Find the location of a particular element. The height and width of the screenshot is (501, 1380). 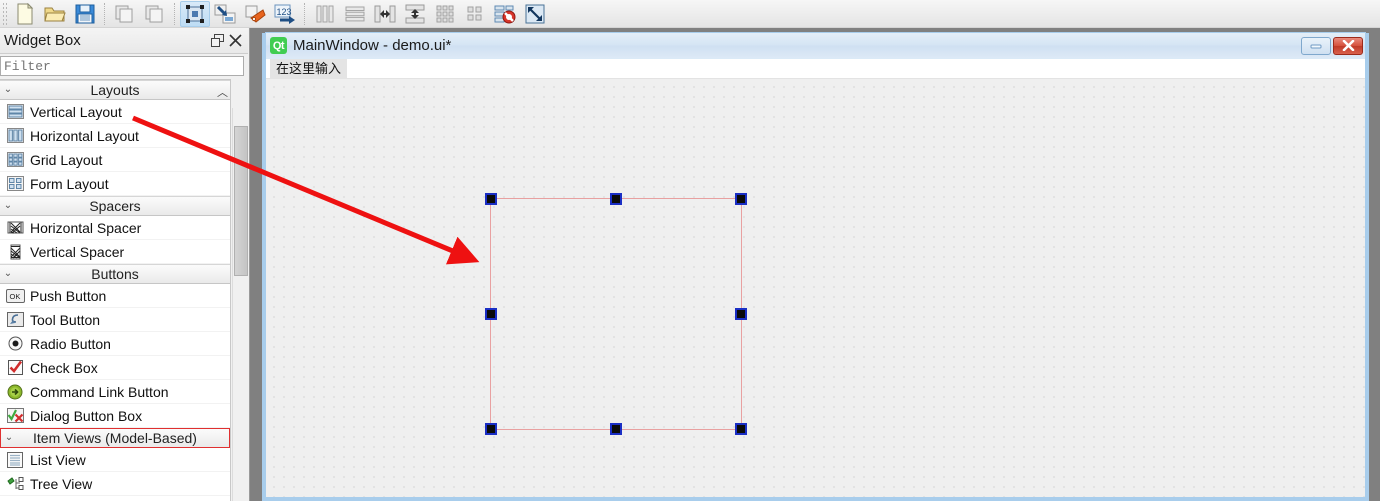

lay-out-in-grid-button is located at coordinates (445, 14).